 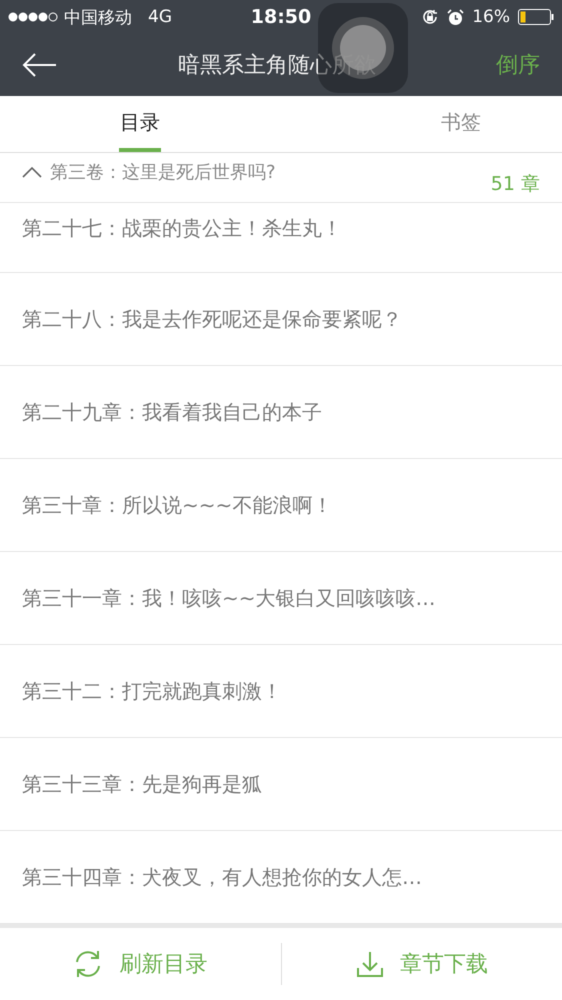 What do you see at coordinates (33, 17) in the screenshot?
I see `signal-icon` at bounding box center [33, 17].